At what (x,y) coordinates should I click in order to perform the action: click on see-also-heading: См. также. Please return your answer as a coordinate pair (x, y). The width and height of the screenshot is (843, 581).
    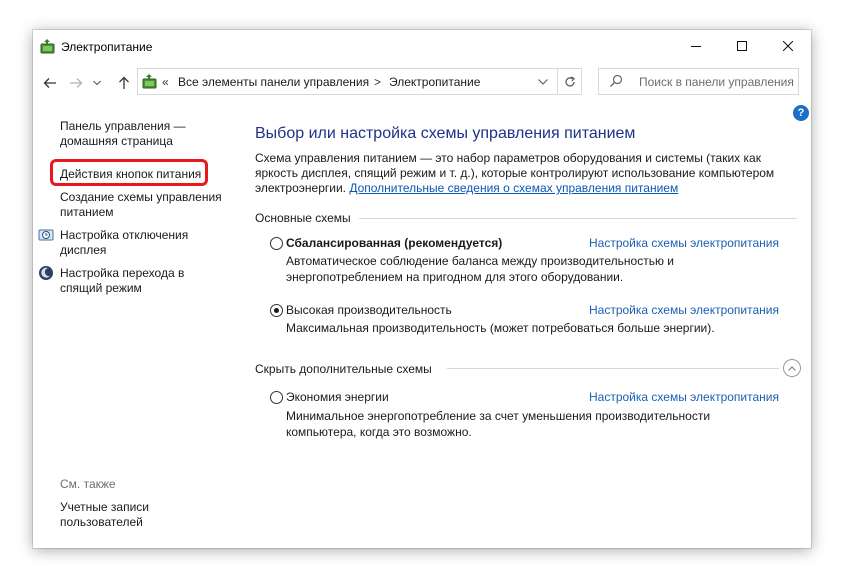
    Looking at the image, I should click on (88, 484).